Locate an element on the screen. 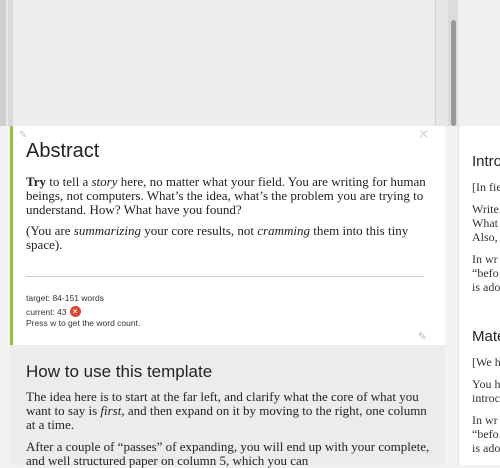  column-edge is located at coordinates (3, 63).